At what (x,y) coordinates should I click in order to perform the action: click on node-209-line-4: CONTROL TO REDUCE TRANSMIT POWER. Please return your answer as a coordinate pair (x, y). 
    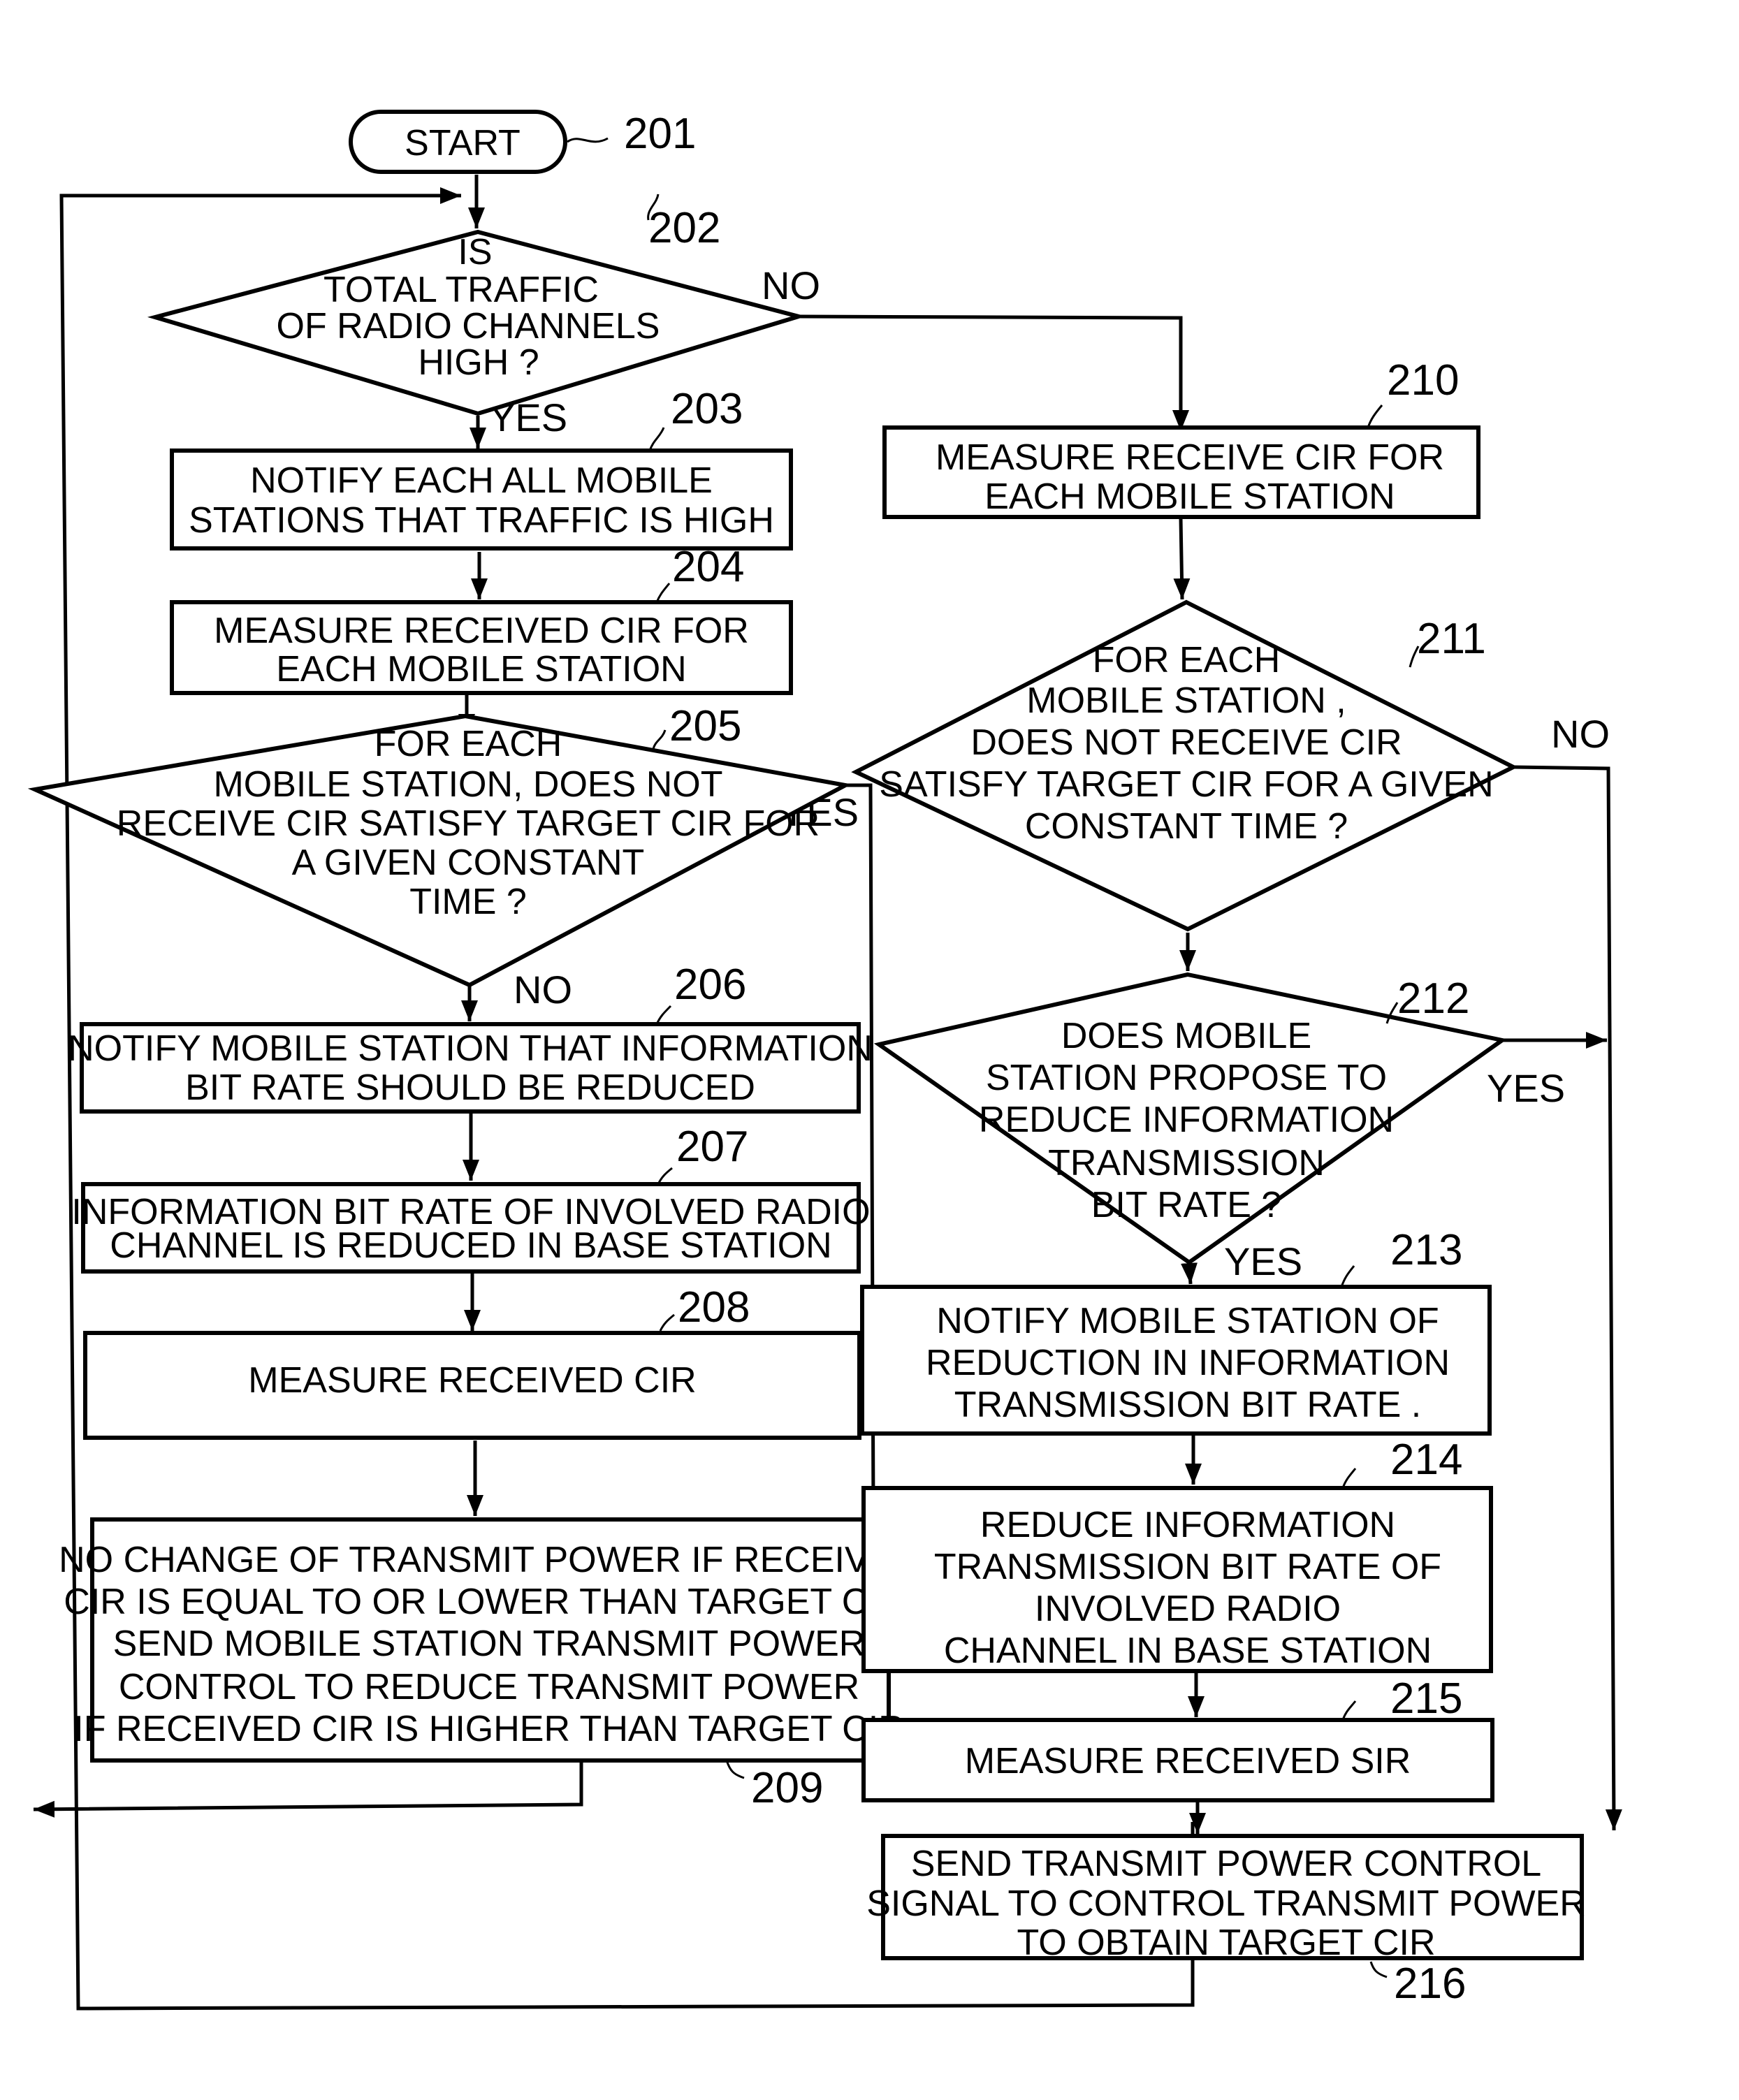
    Looking at the image, I should click on (489, 1687).